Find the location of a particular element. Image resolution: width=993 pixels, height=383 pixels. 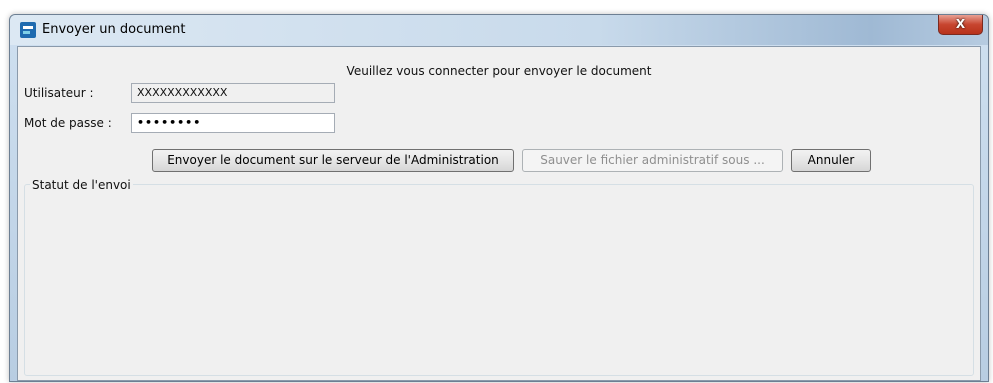

close-button: X is located at coordinates (960, 25).